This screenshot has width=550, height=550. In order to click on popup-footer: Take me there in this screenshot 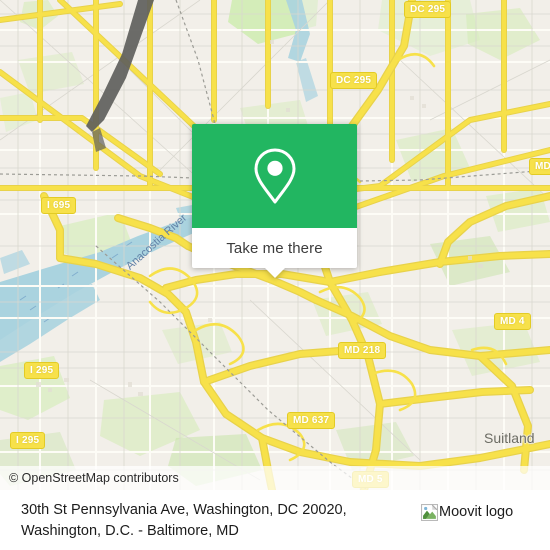, I will do `click(274, 253)`.